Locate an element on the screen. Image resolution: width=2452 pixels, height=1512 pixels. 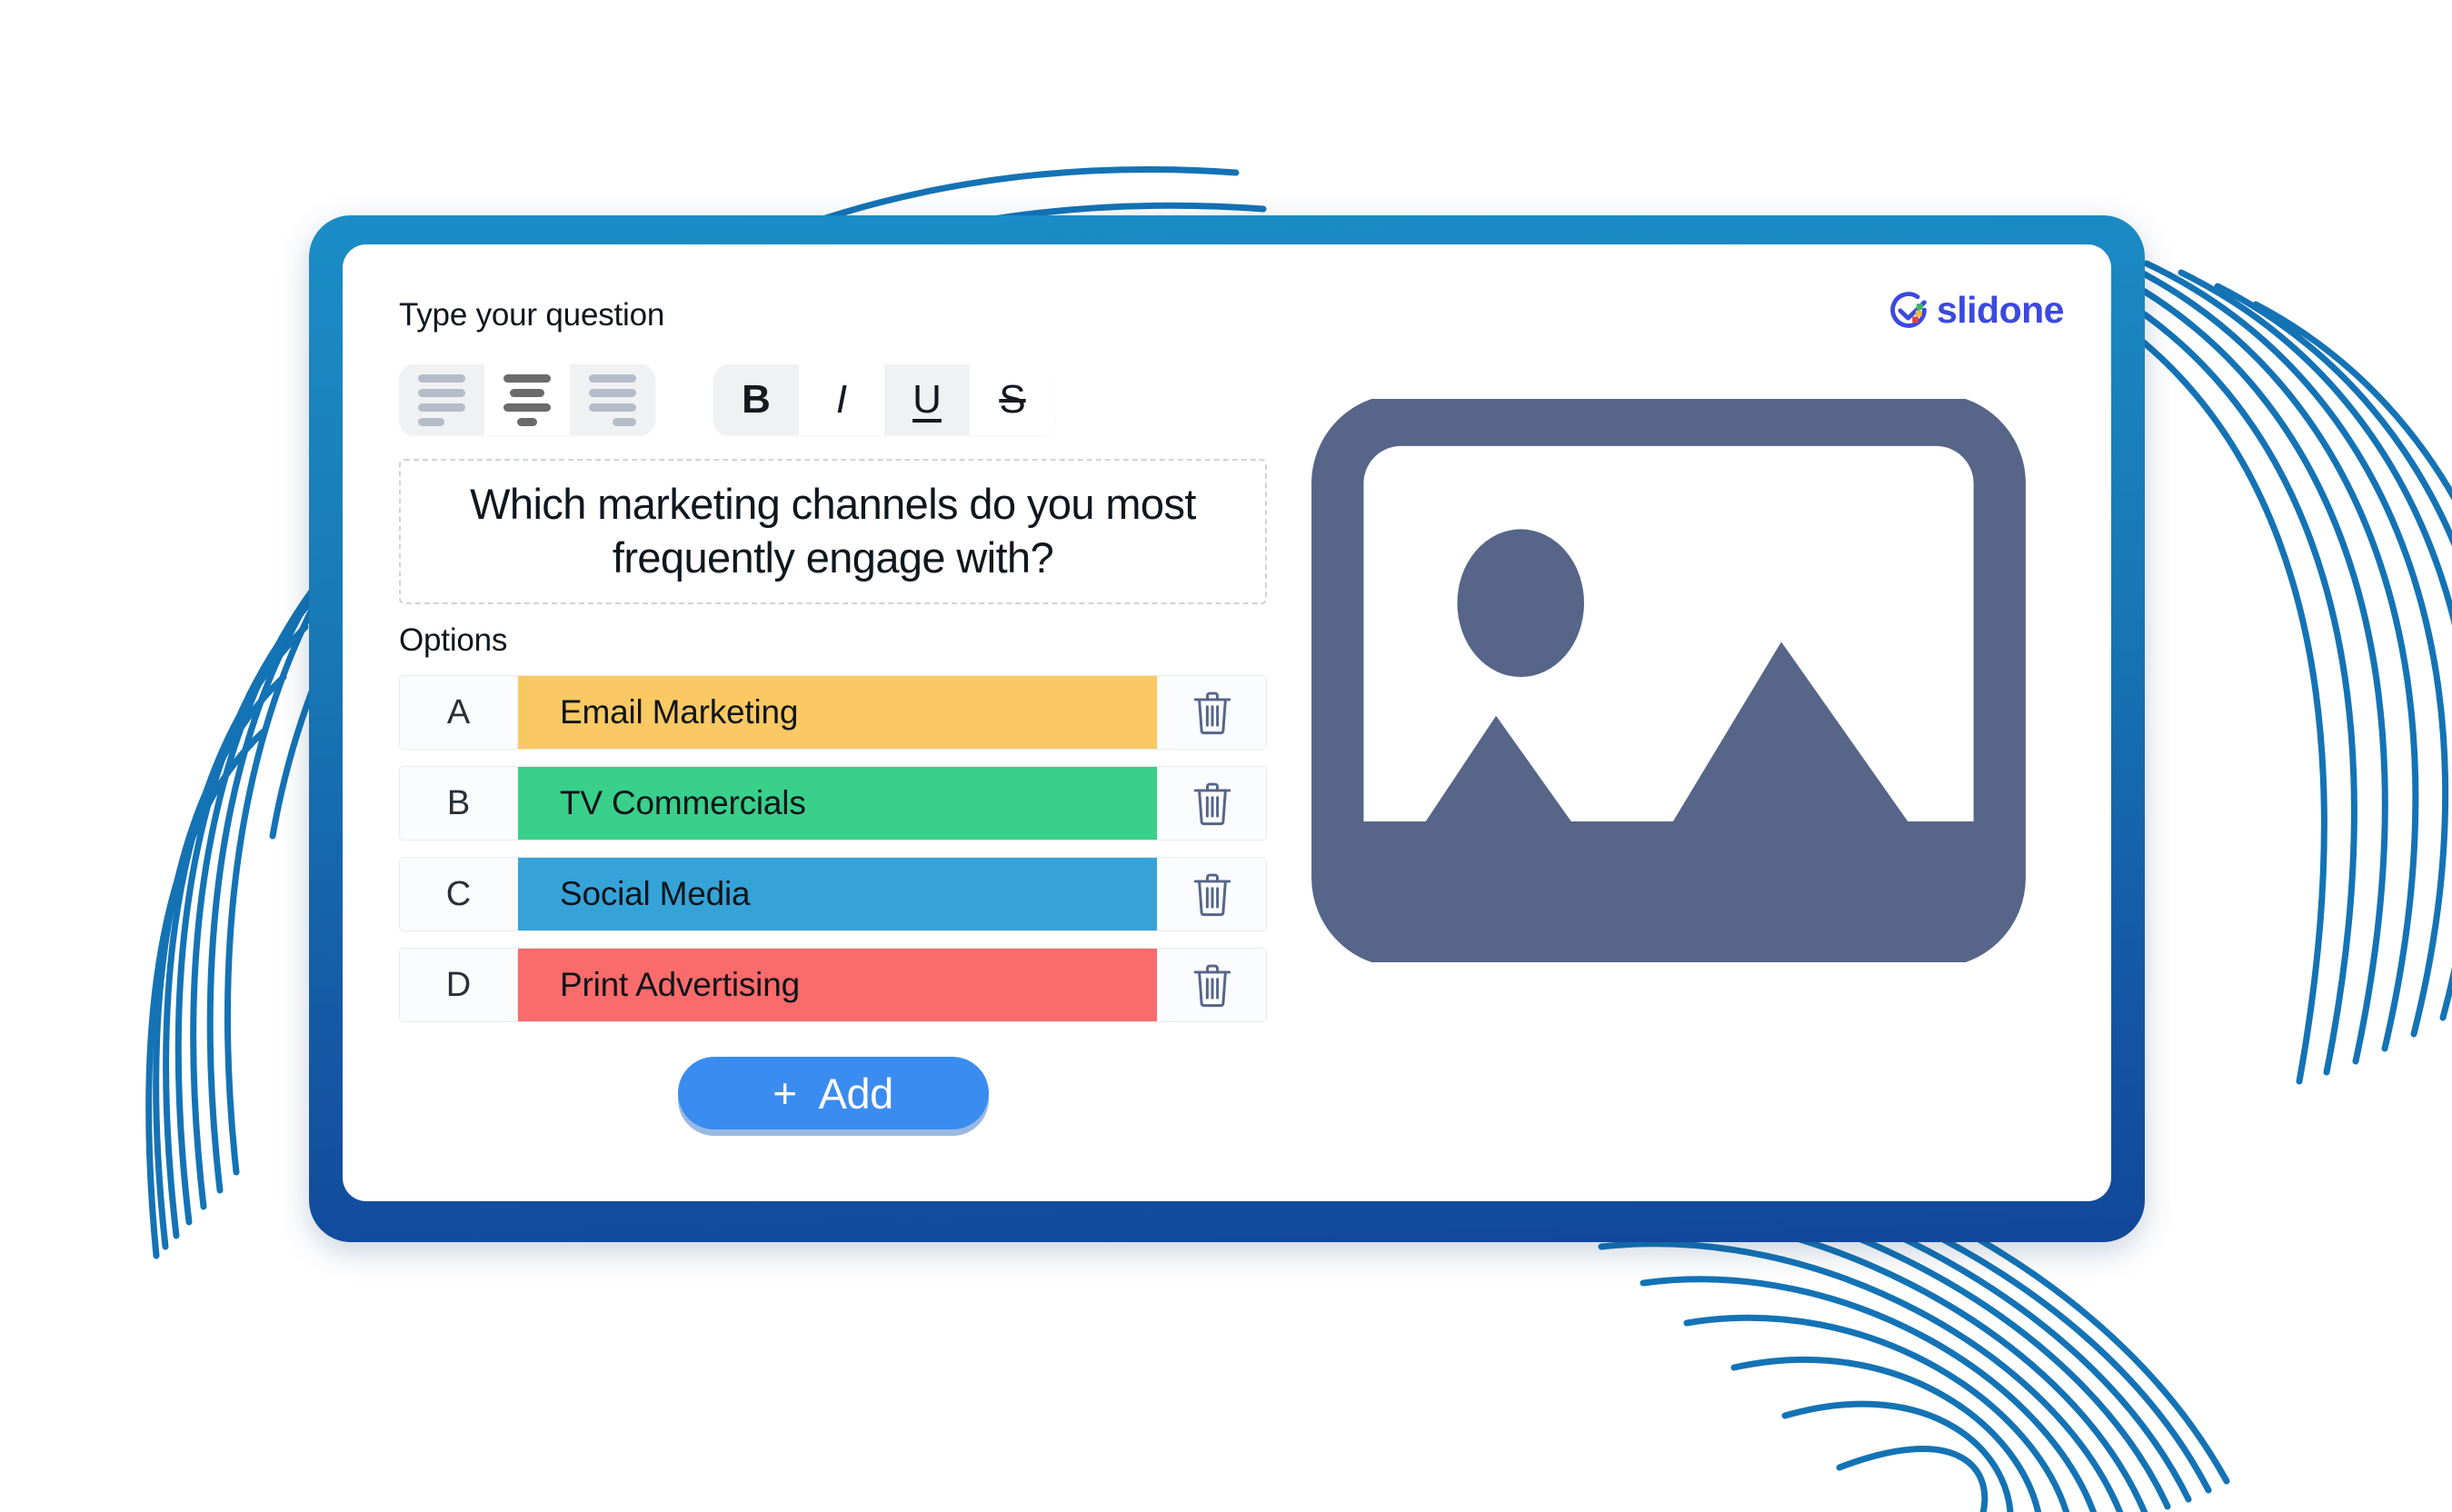
options-label: Options is located at coordinates (453, 640).